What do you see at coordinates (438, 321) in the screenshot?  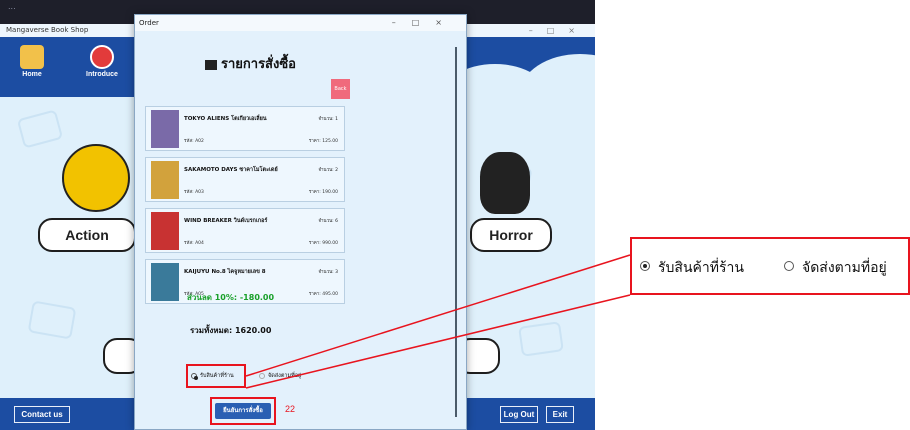 I see `annotation-connector` at bounding box center [438, 321].